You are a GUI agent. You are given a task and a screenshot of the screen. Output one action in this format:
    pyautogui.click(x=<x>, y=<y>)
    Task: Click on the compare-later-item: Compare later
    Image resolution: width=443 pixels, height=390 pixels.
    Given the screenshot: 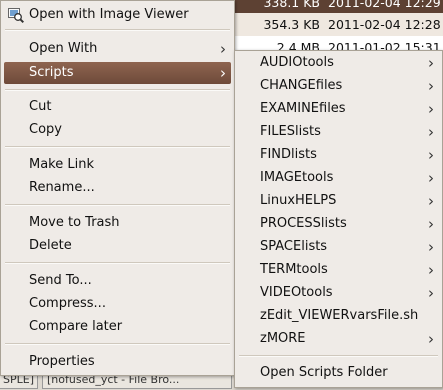 What is the action you would take?
    pyautogui.click(x=117, y=327)
    